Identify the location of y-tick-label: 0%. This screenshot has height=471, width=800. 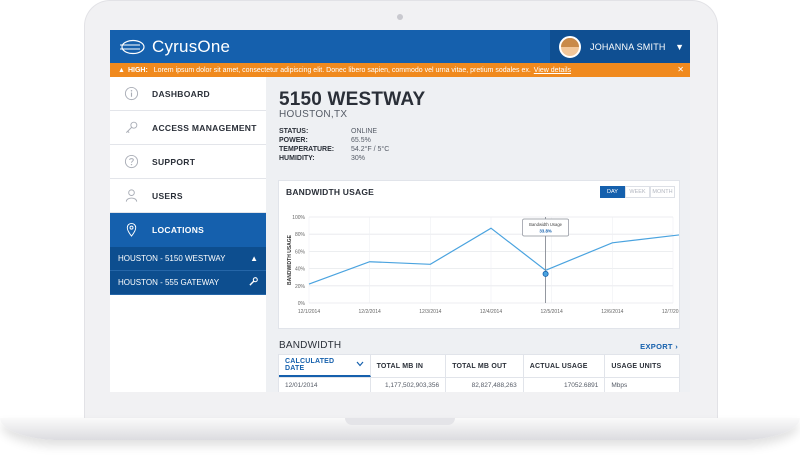
(302, 304).